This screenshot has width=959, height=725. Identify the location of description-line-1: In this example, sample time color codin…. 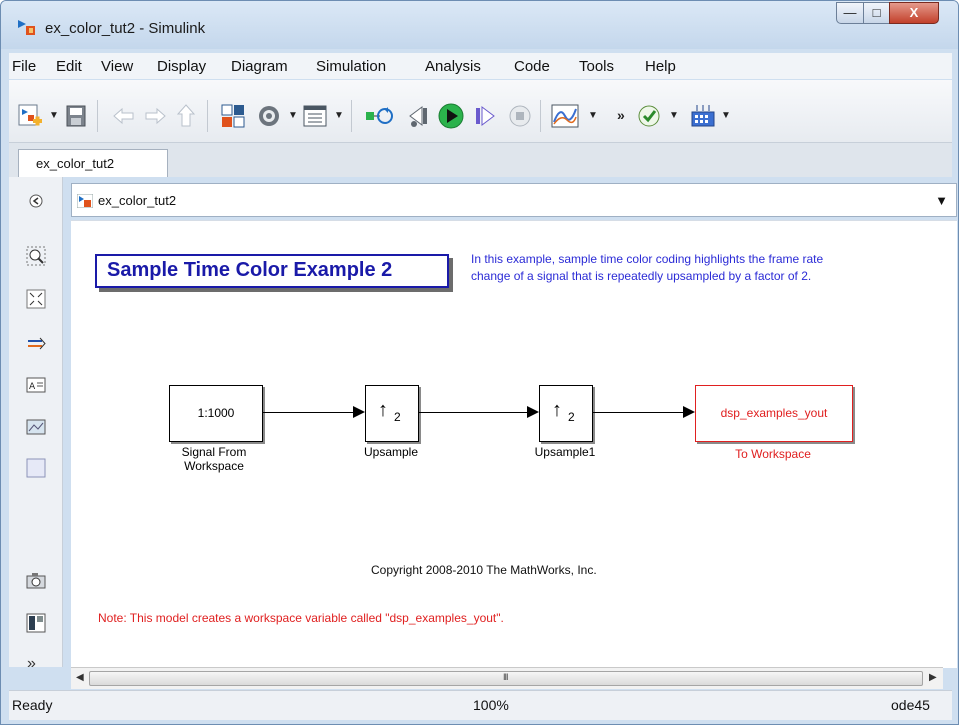
(647, 259).